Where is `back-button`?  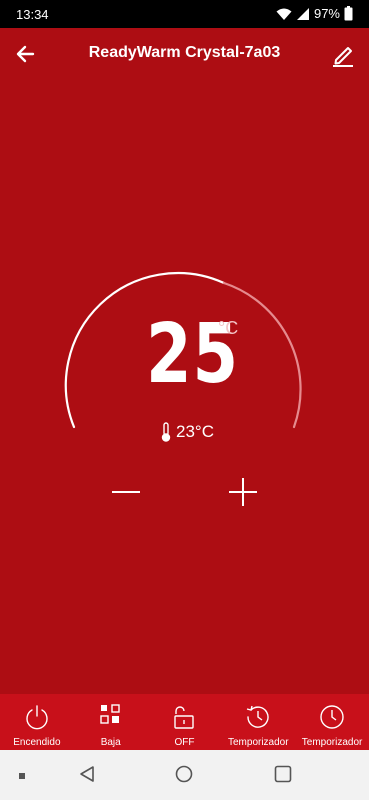 back-button is located at coordinates (26, 54).